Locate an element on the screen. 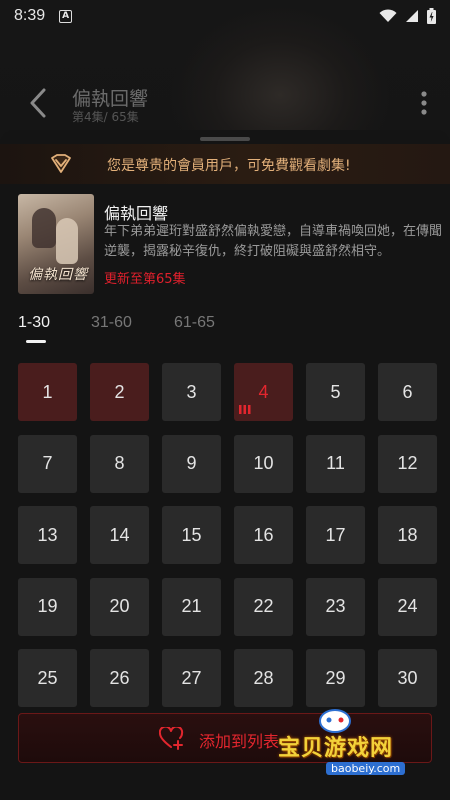  episode-number: 10 is located at coordinates (263, 463).